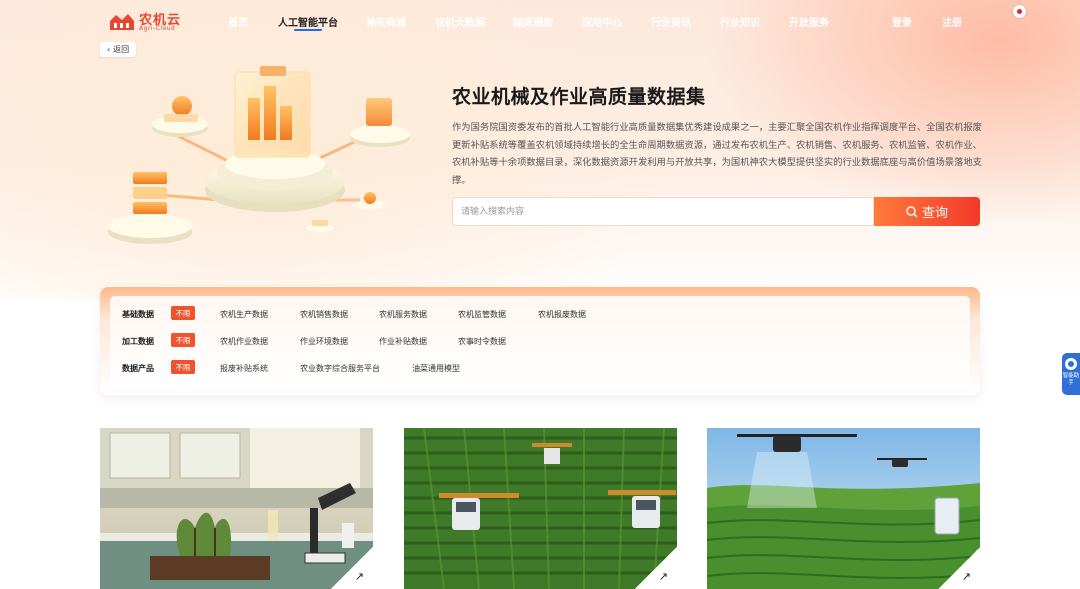 The image size is (1080, 589). What do you see at coordinates (740, 21) in the screenshot?
I see `nav-item-industry-knowledge: 行业知识` at bounding box center [740, 21].